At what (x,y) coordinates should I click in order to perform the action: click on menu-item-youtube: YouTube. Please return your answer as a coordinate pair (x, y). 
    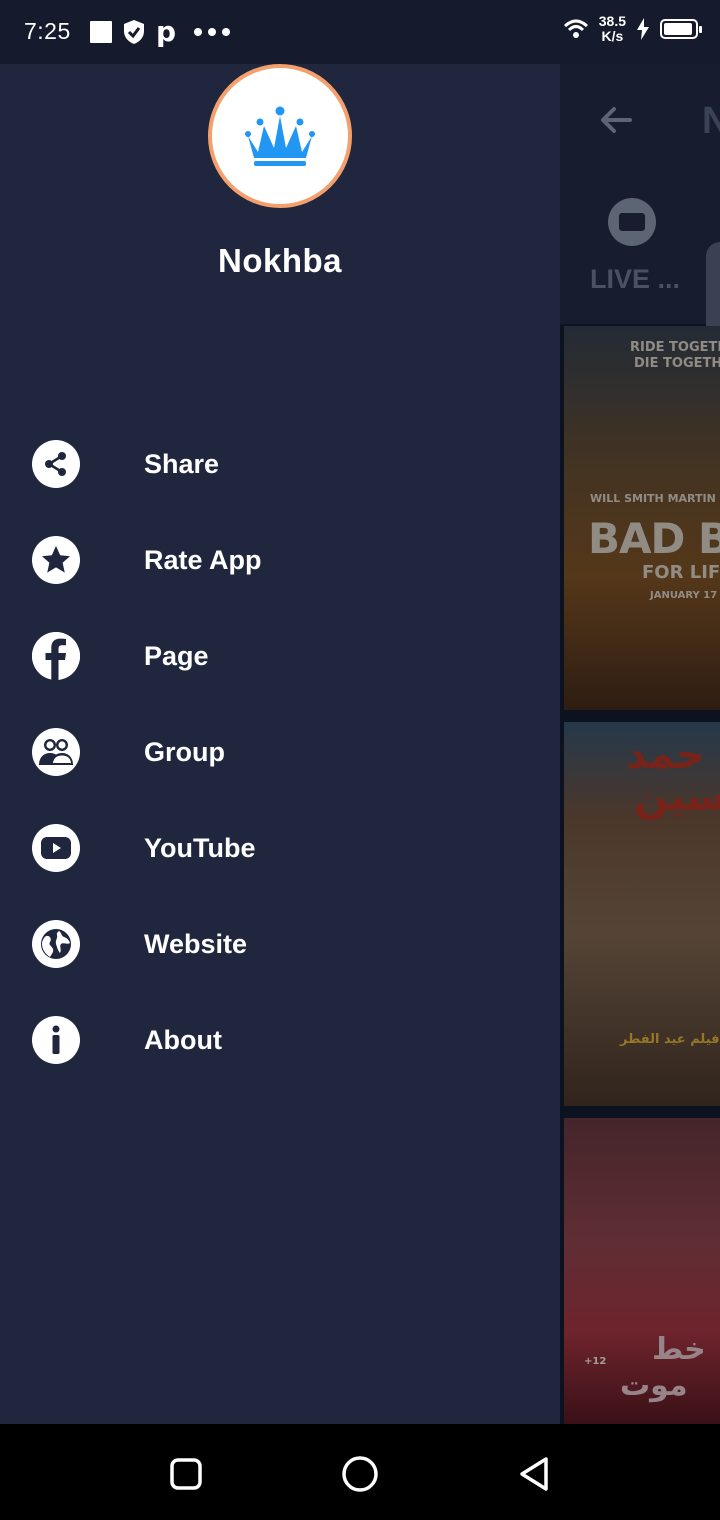
    Looking at the image, I should click on (280, 848).